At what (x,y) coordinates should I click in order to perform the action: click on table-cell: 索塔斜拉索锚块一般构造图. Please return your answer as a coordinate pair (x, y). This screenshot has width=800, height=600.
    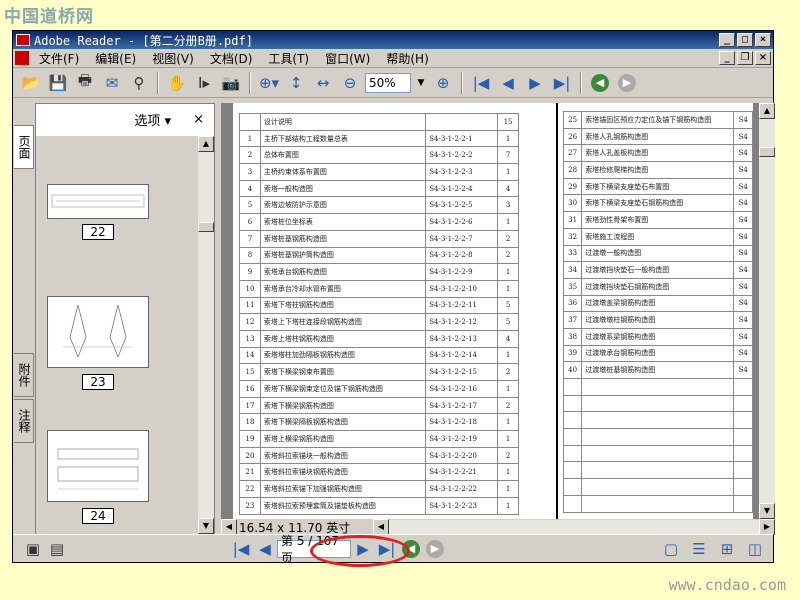
    Looking at the image, I should click on (343, 455).